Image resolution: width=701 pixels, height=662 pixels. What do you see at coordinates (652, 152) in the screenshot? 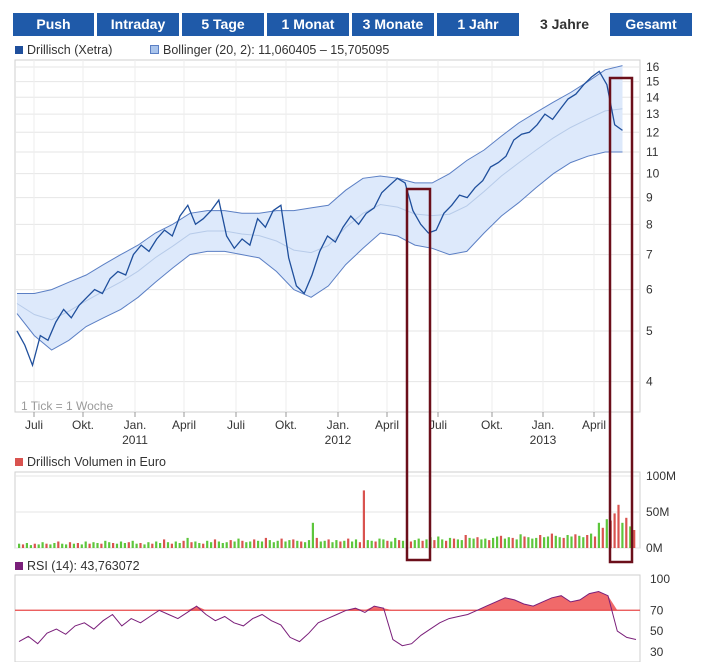
I see `price-y-tick-7: 11` at bounding box center [652, 152].